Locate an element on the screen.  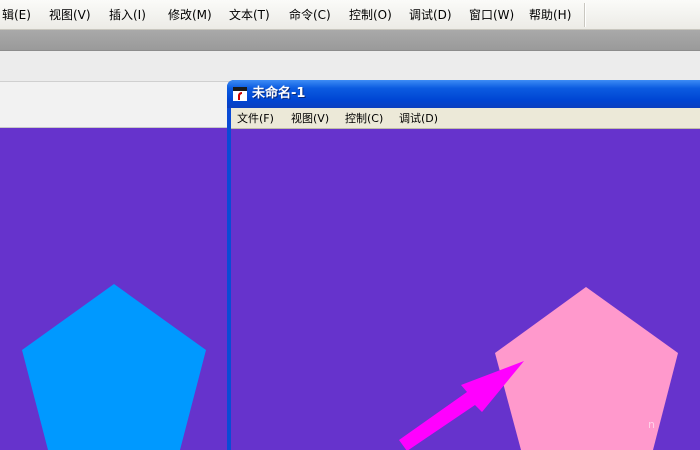
player-window-title: 未命名-1 is located at coordinates (279, 93).